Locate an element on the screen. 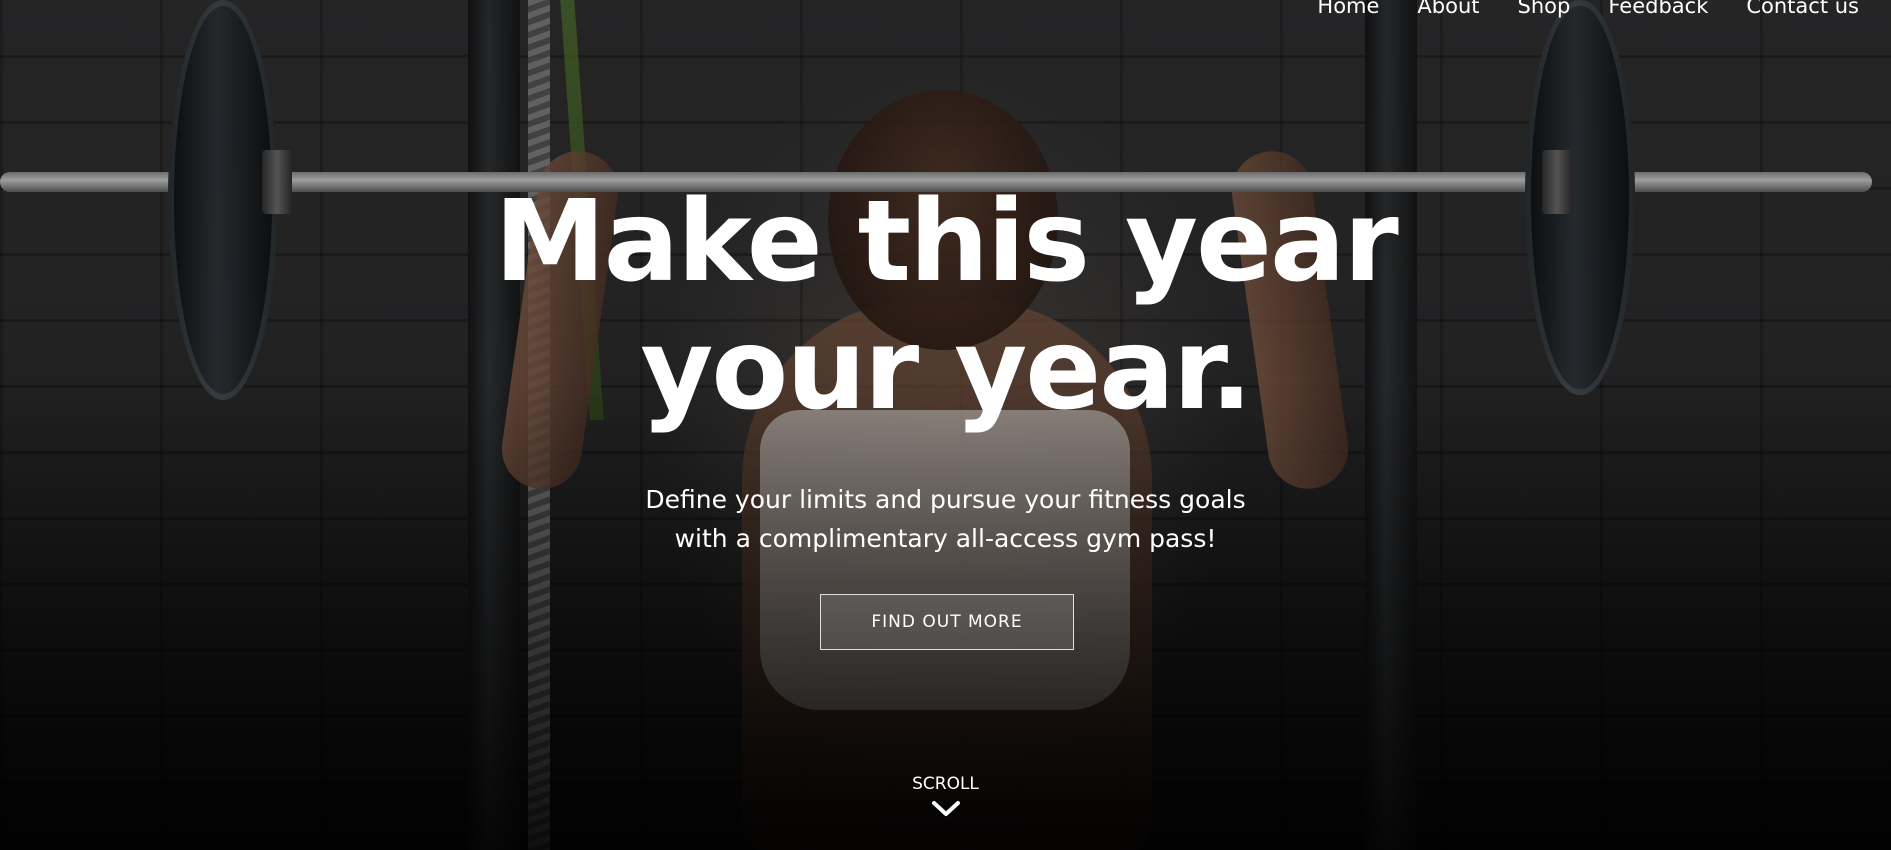  nav-item-contact-us: Contact us is located at coordinates (1802, 9).